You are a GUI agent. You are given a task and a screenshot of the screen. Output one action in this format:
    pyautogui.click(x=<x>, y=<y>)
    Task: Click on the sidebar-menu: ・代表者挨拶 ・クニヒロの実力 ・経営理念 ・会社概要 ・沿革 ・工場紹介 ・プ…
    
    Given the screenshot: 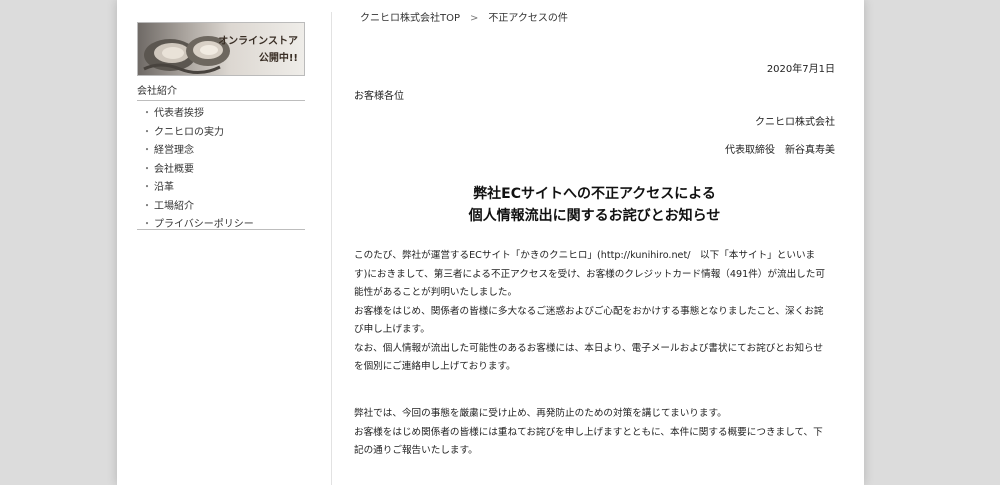 What is the action you would take?
    pyautogui.click(x=221, y=170)
    